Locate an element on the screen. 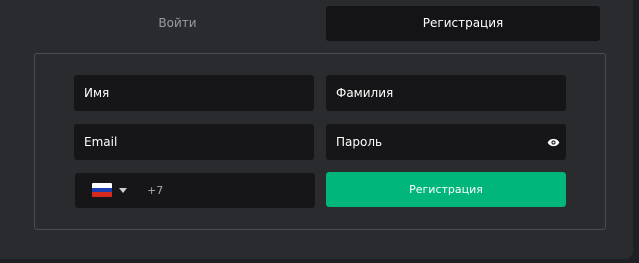  eye-icon is located at coordinates (553, 142).